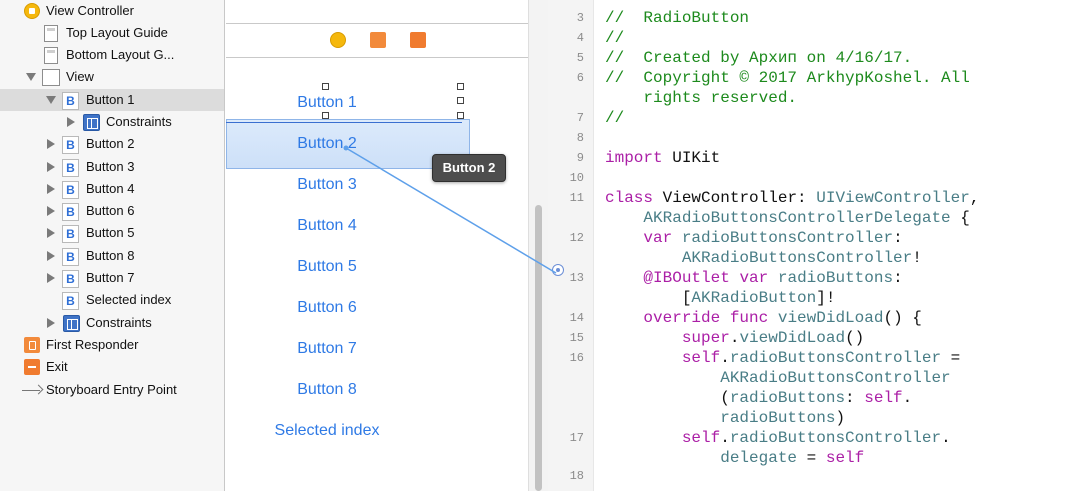 The width and height of the screenshot is (1085, 491). I want to click on code-line: (radioButtons: self., so click(758, 398).